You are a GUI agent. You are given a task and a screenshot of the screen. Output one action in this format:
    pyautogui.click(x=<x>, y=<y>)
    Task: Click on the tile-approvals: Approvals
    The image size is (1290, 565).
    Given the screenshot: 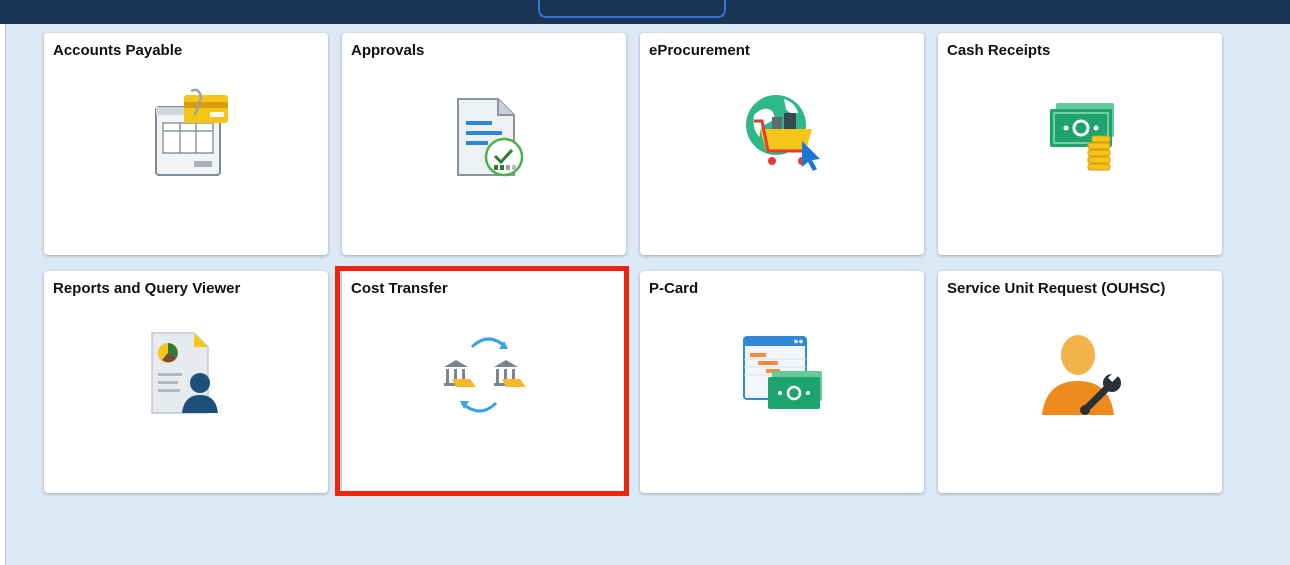 What is the action you would take?
    pyautogui.click(x=484, y=144)
    